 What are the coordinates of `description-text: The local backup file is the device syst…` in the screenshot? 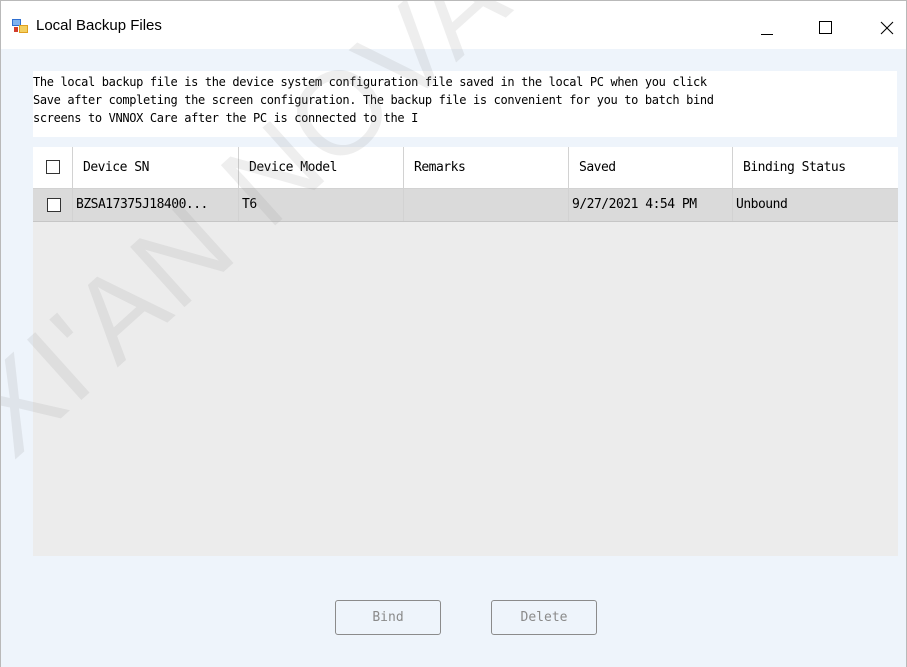 It's located at (465, 104).